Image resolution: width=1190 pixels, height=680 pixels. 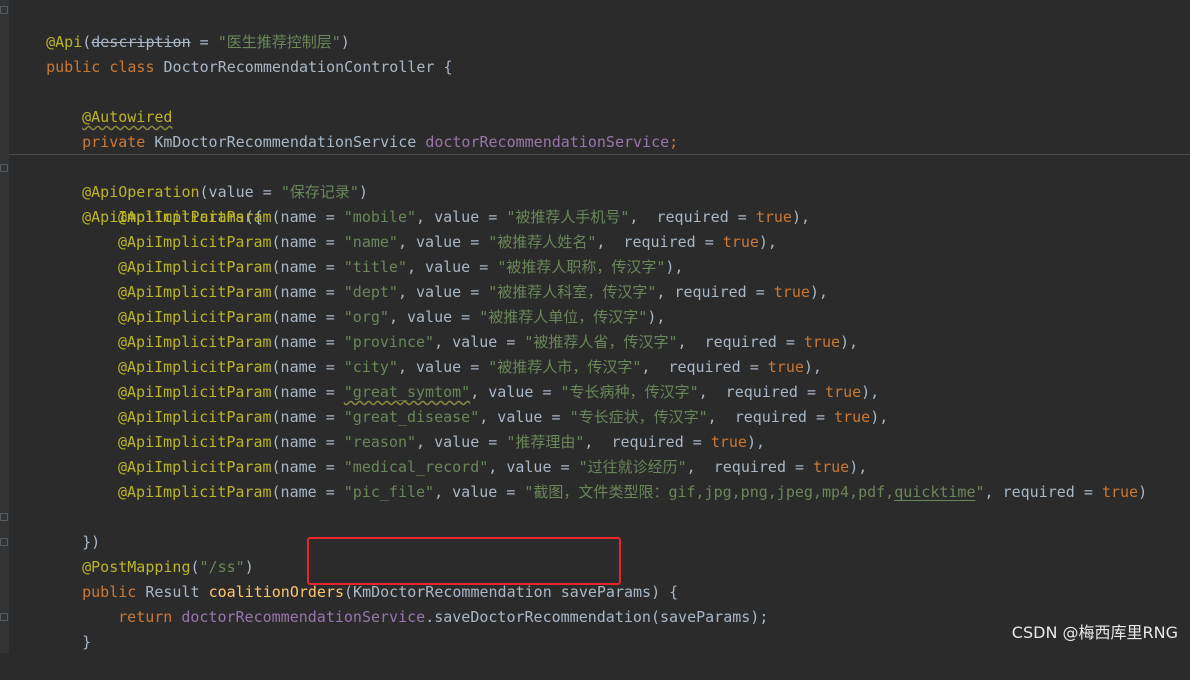 I want to click on keyword-token: private, so click(x=114, y=142).